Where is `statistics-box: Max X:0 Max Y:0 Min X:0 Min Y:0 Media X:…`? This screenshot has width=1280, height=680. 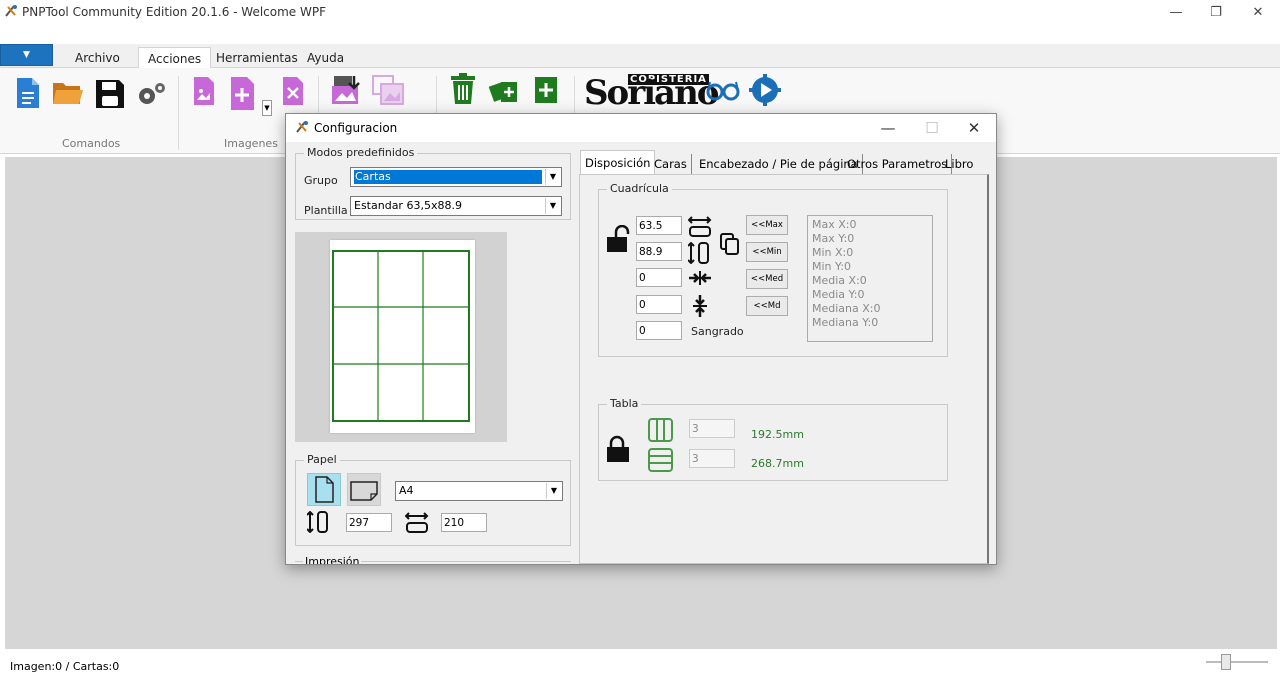
statistics-box: Max X:0 Max Y:0 Min X:0 Min Y:0 Media X:… is located at coordinates (870, 278).